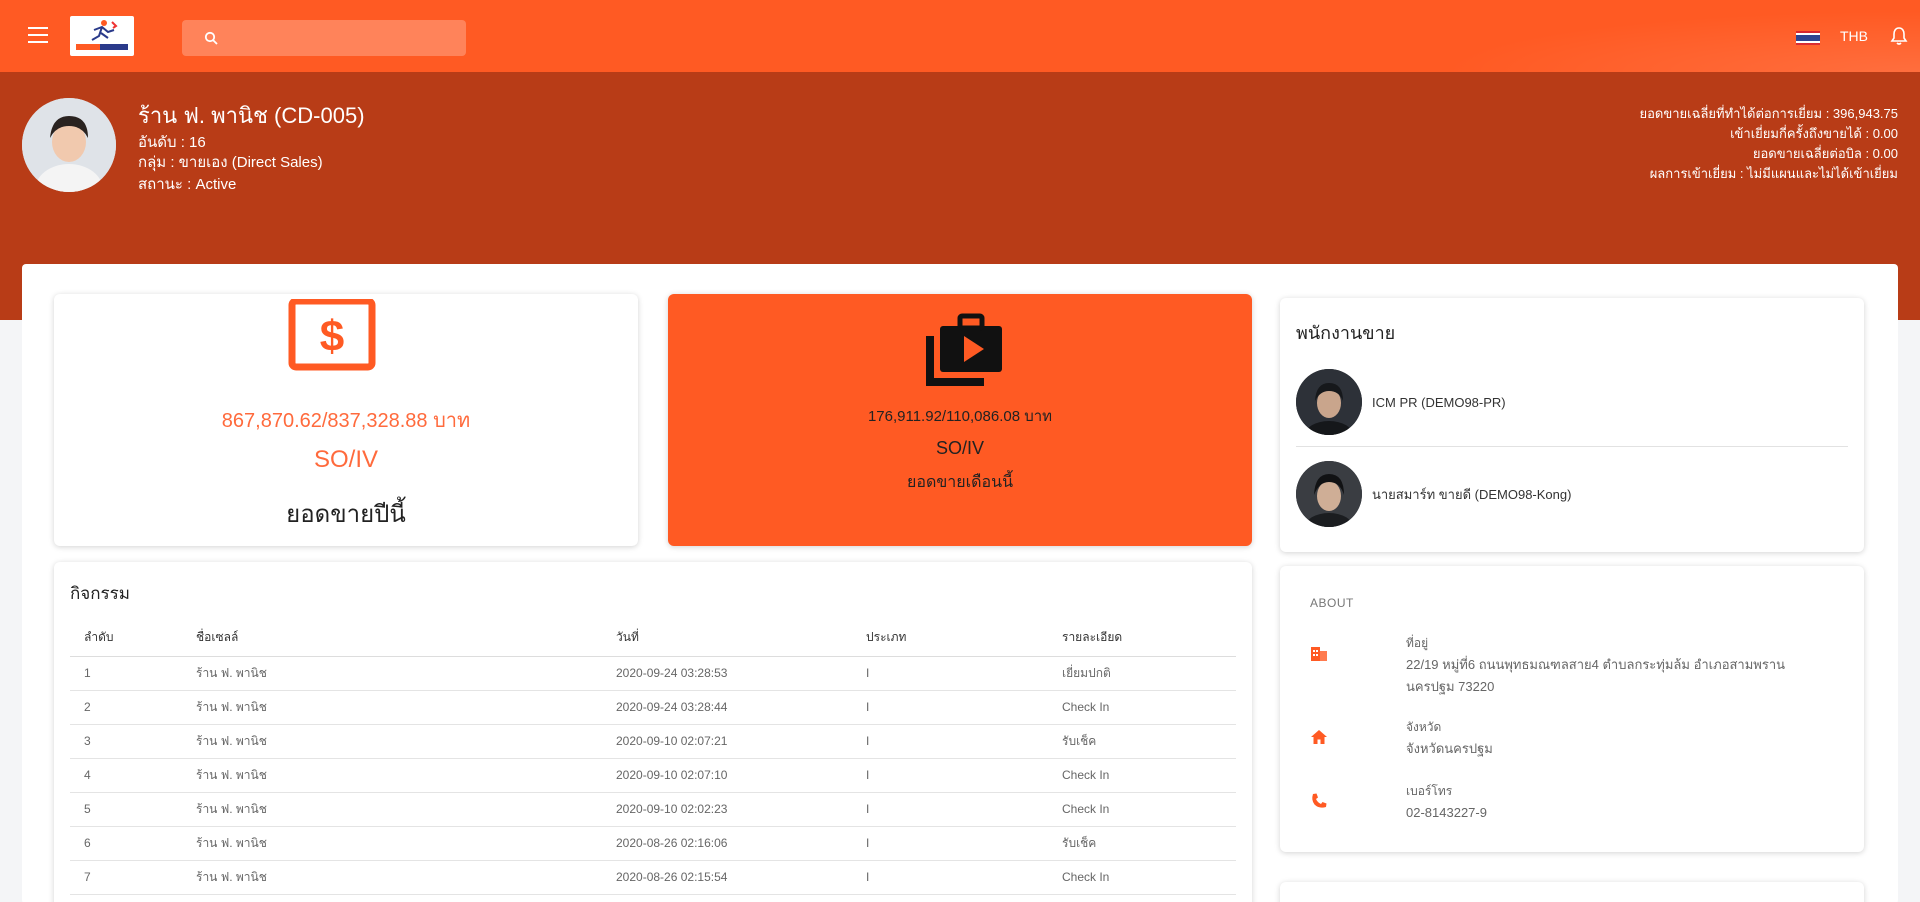 Image resolution: width=1920 pixels, height=902 pixels. Describe the element at coordinates (741, 843) in the screenshot. I see `cell-date: 2020-08-26 02:16:06` at that location.